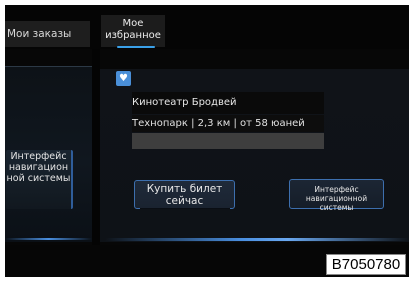  Describe the element at coordinates (228, 141) in the screenshot. I see `empty-info-row` at that location.